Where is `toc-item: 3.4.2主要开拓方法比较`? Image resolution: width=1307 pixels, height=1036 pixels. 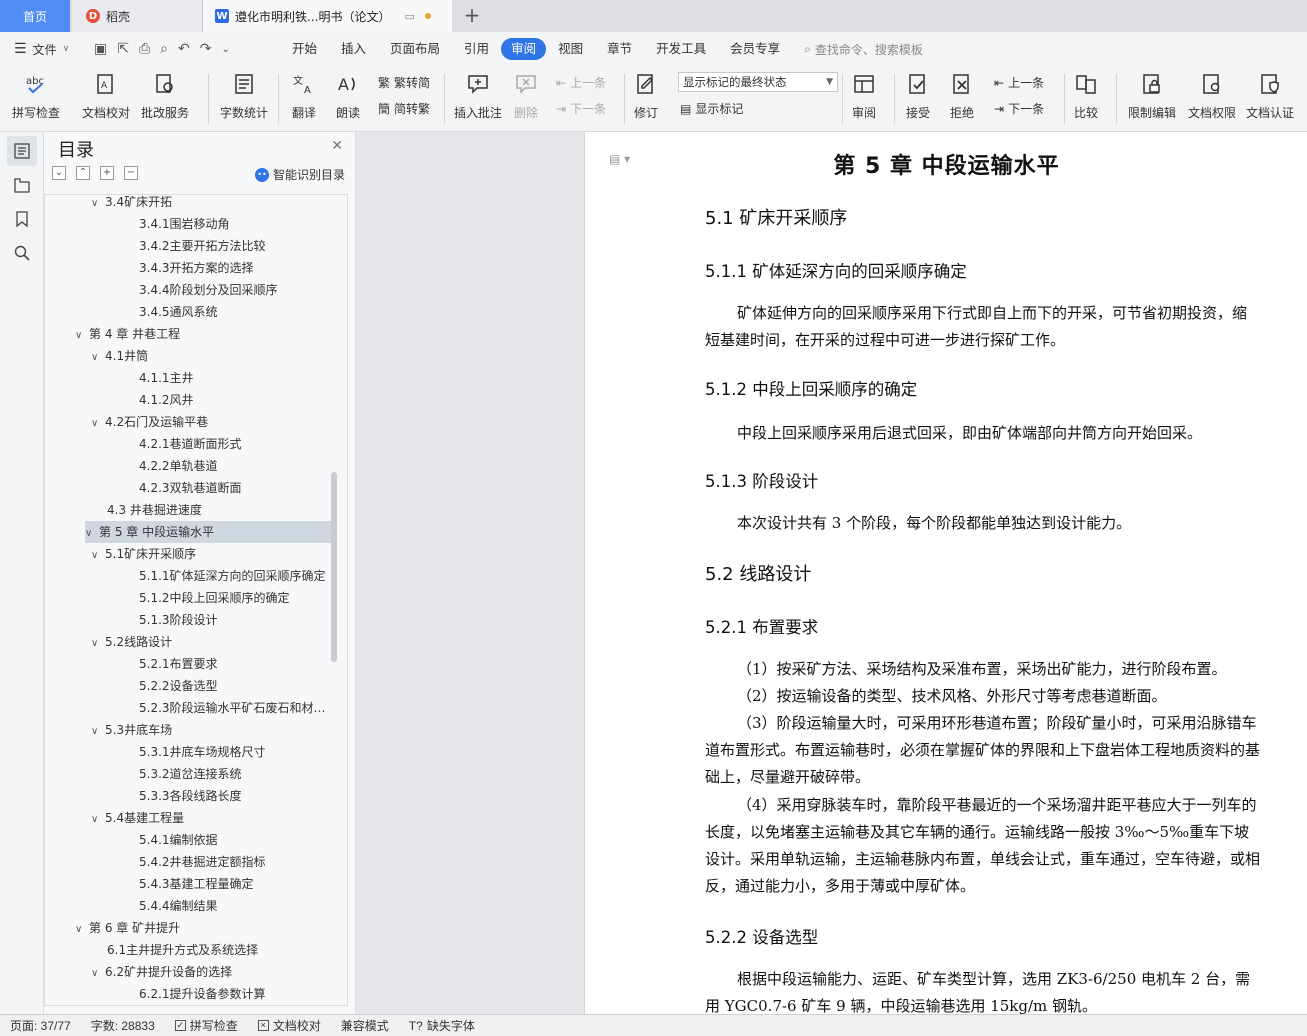 toc-item: 3.4.2主要开拓方法比较 is located at coordinates (236, 246).